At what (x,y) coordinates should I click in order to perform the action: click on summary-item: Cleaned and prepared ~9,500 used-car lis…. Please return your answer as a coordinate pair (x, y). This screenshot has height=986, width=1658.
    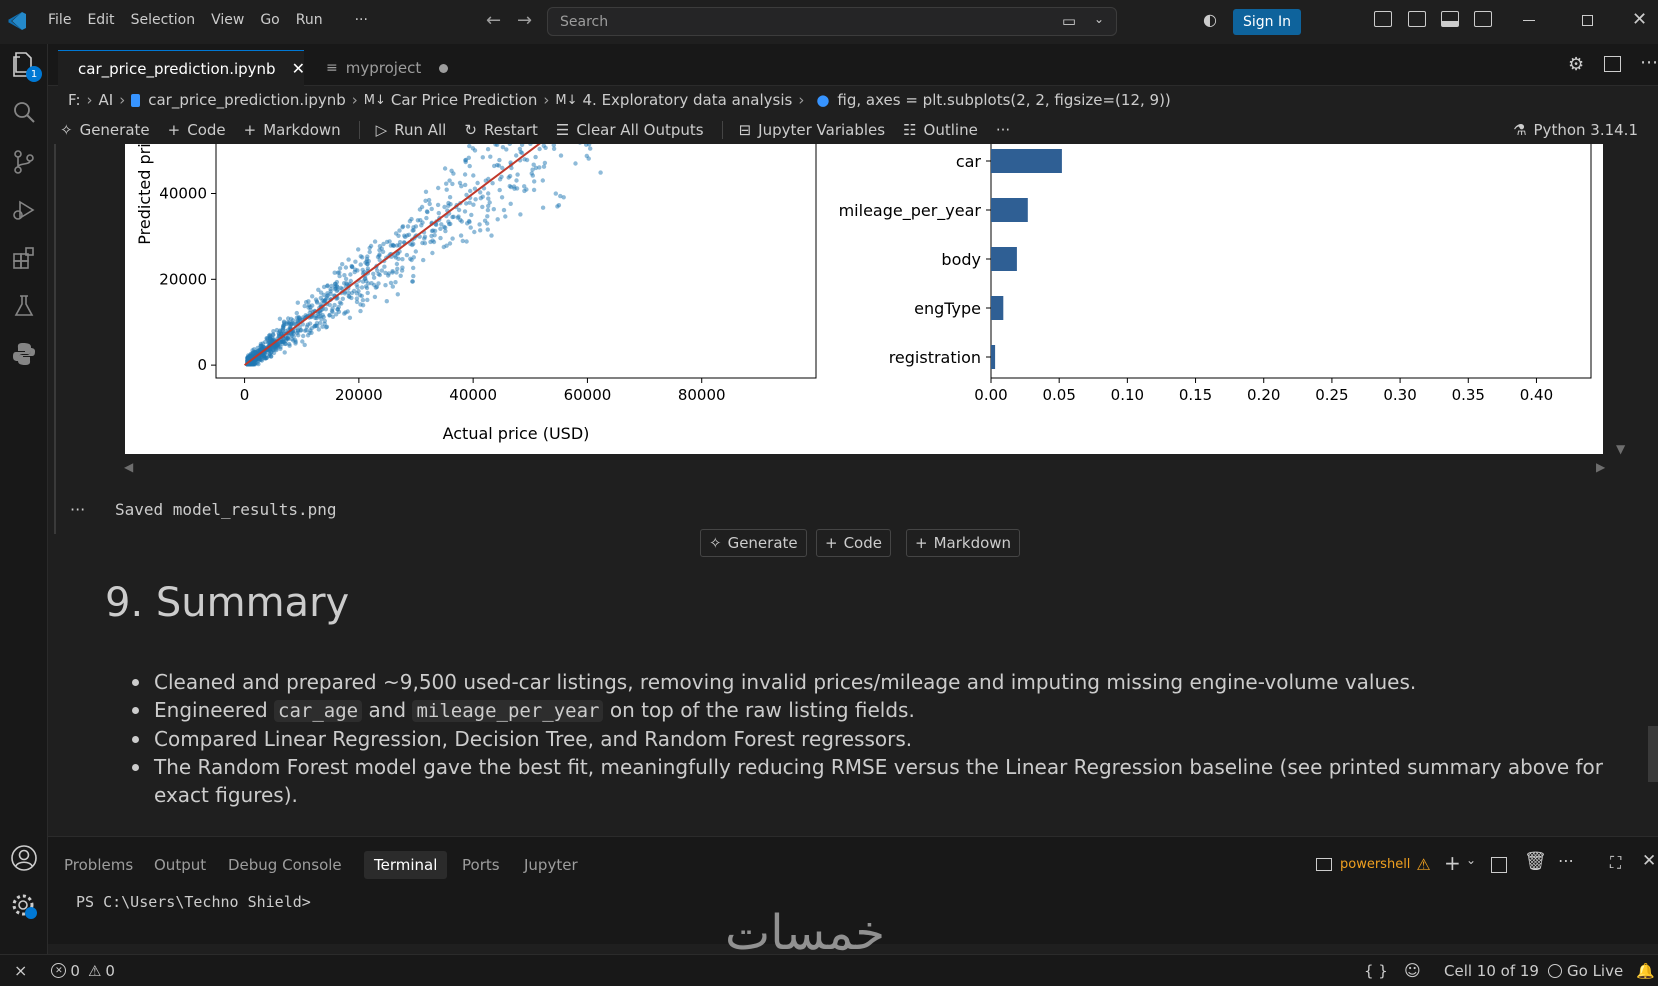
    Looking at the image, I should click on (873, 682).